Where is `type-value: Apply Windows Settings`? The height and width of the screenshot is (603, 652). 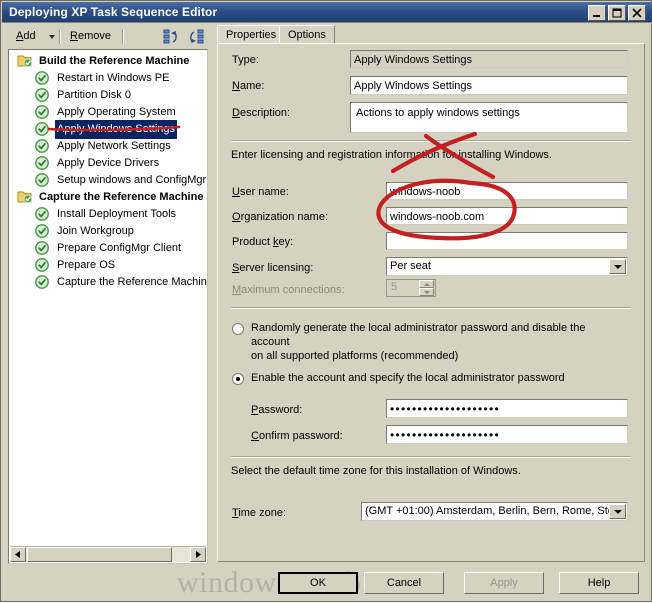 type-value: Apply Windows Settings is located at coordinates (489, 59).